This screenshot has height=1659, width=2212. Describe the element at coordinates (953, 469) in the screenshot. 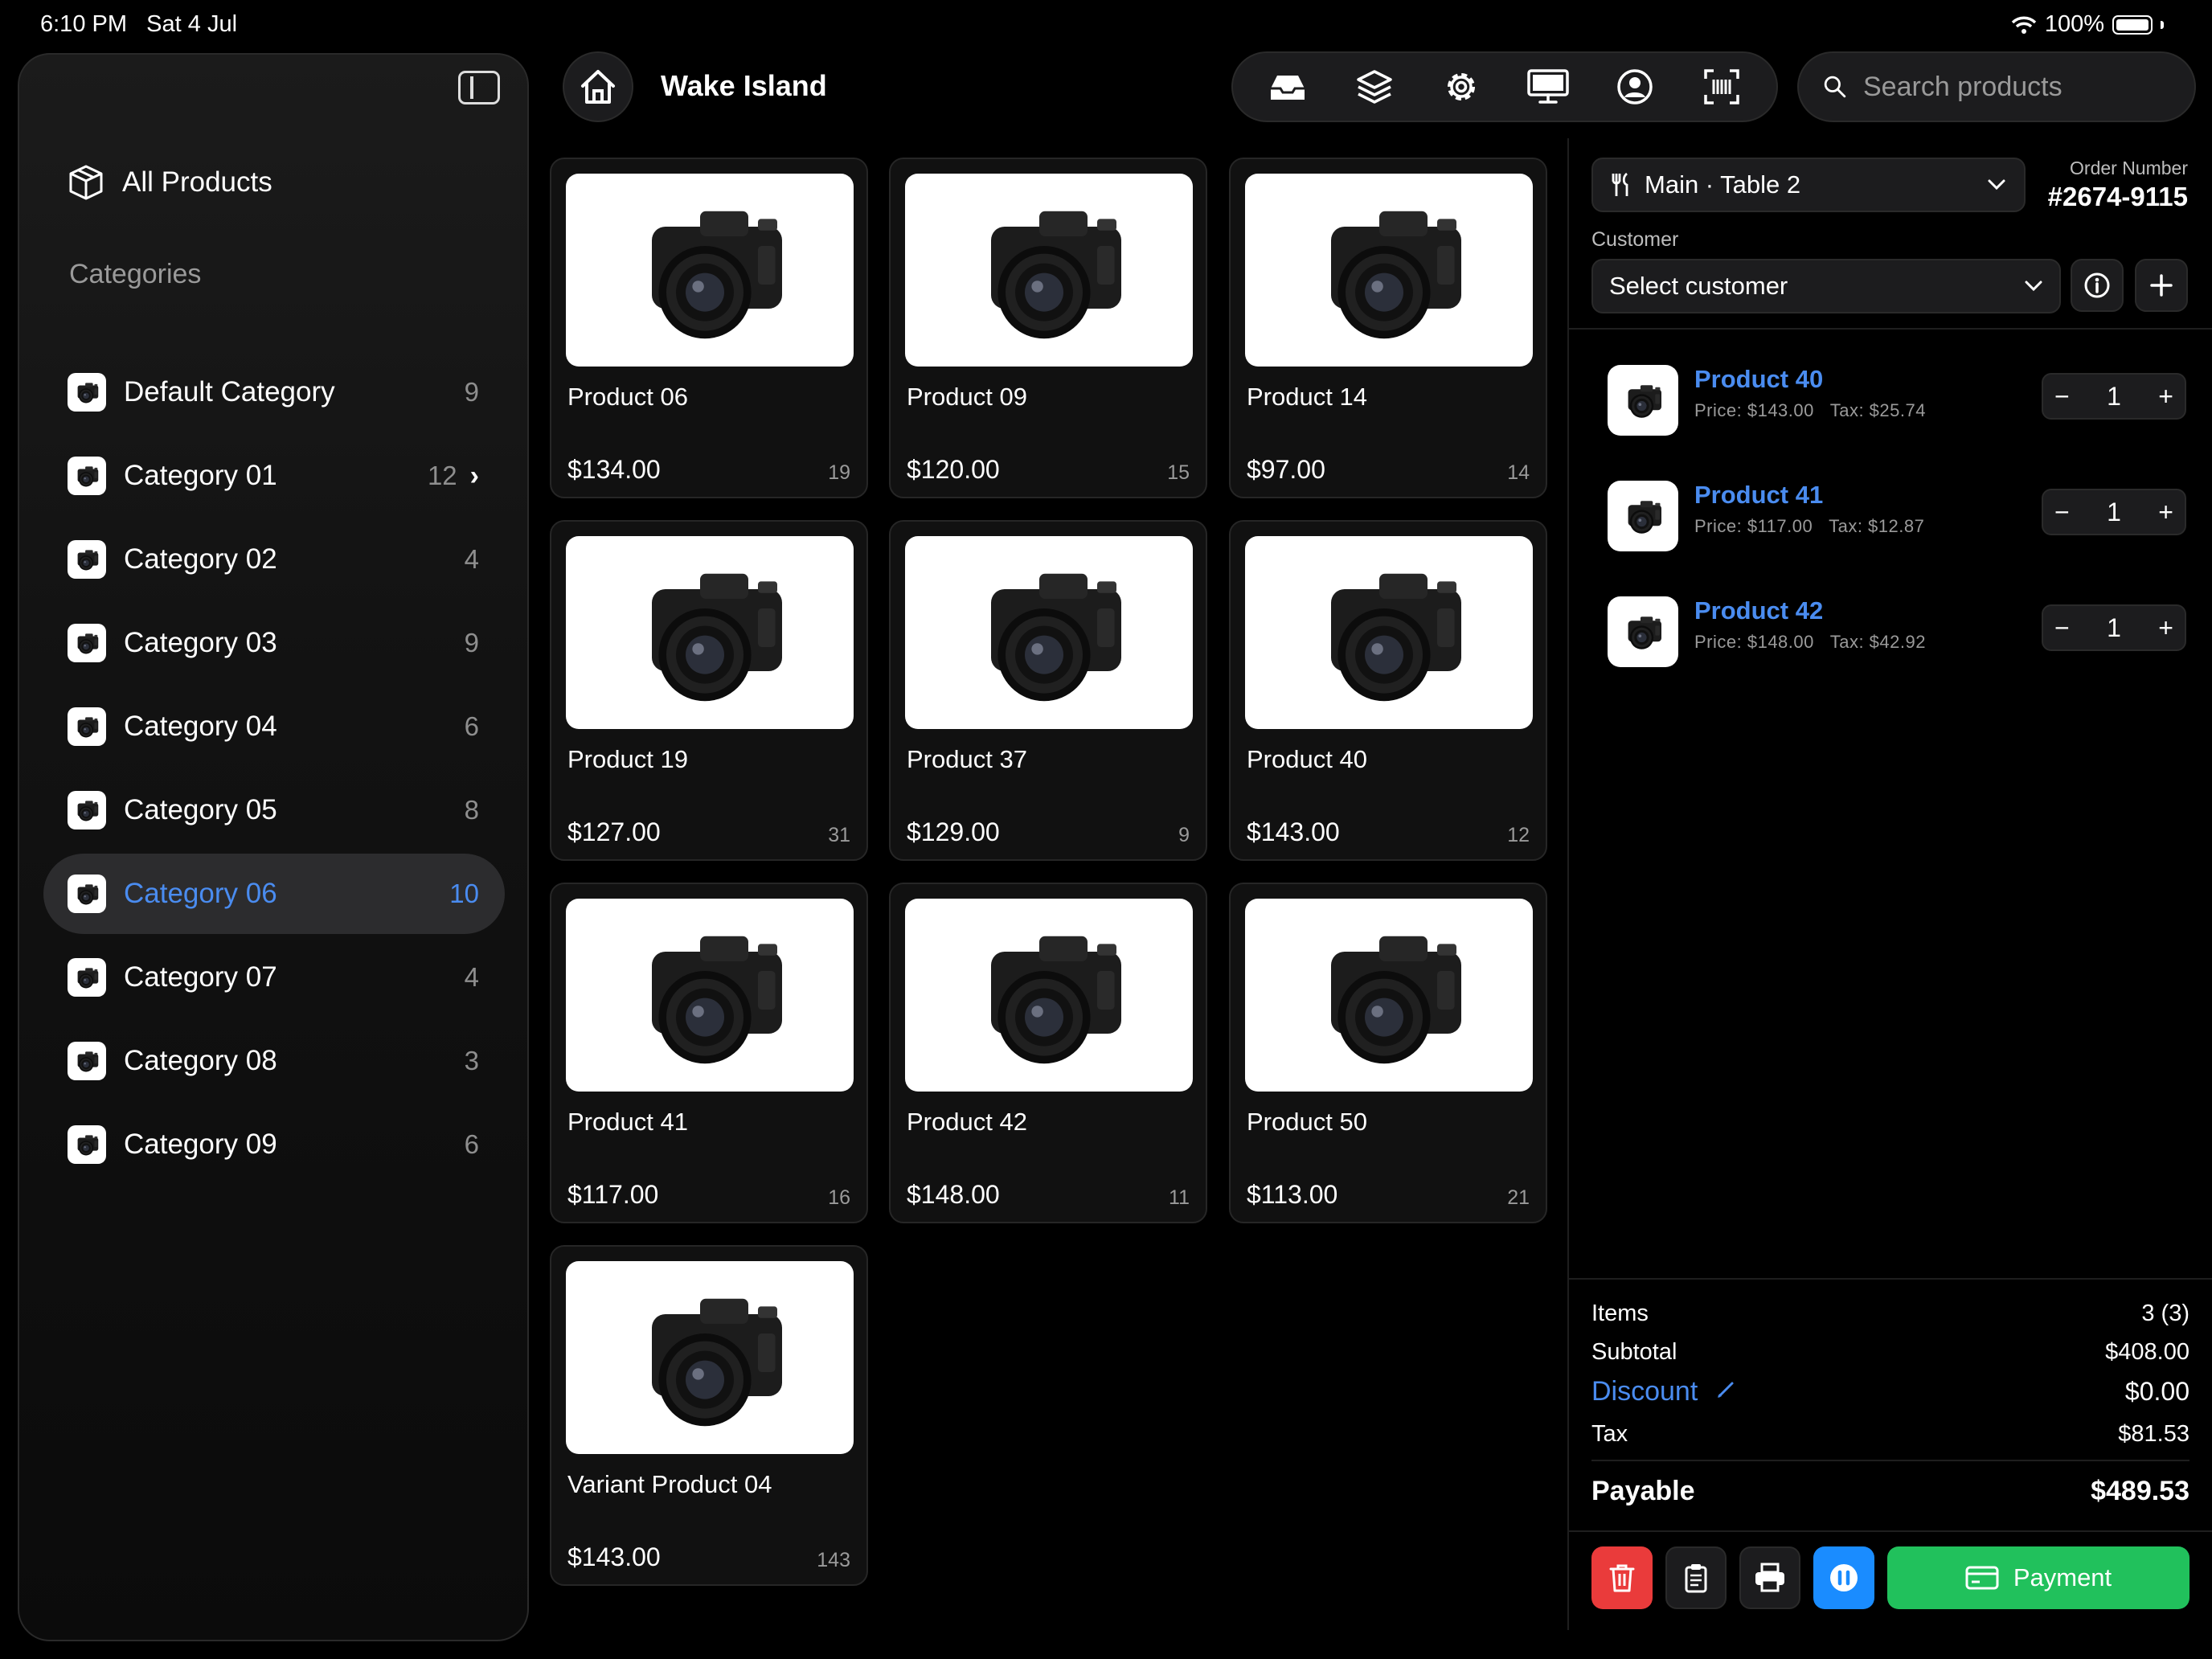

I see `product-price: $120.00` at that location.